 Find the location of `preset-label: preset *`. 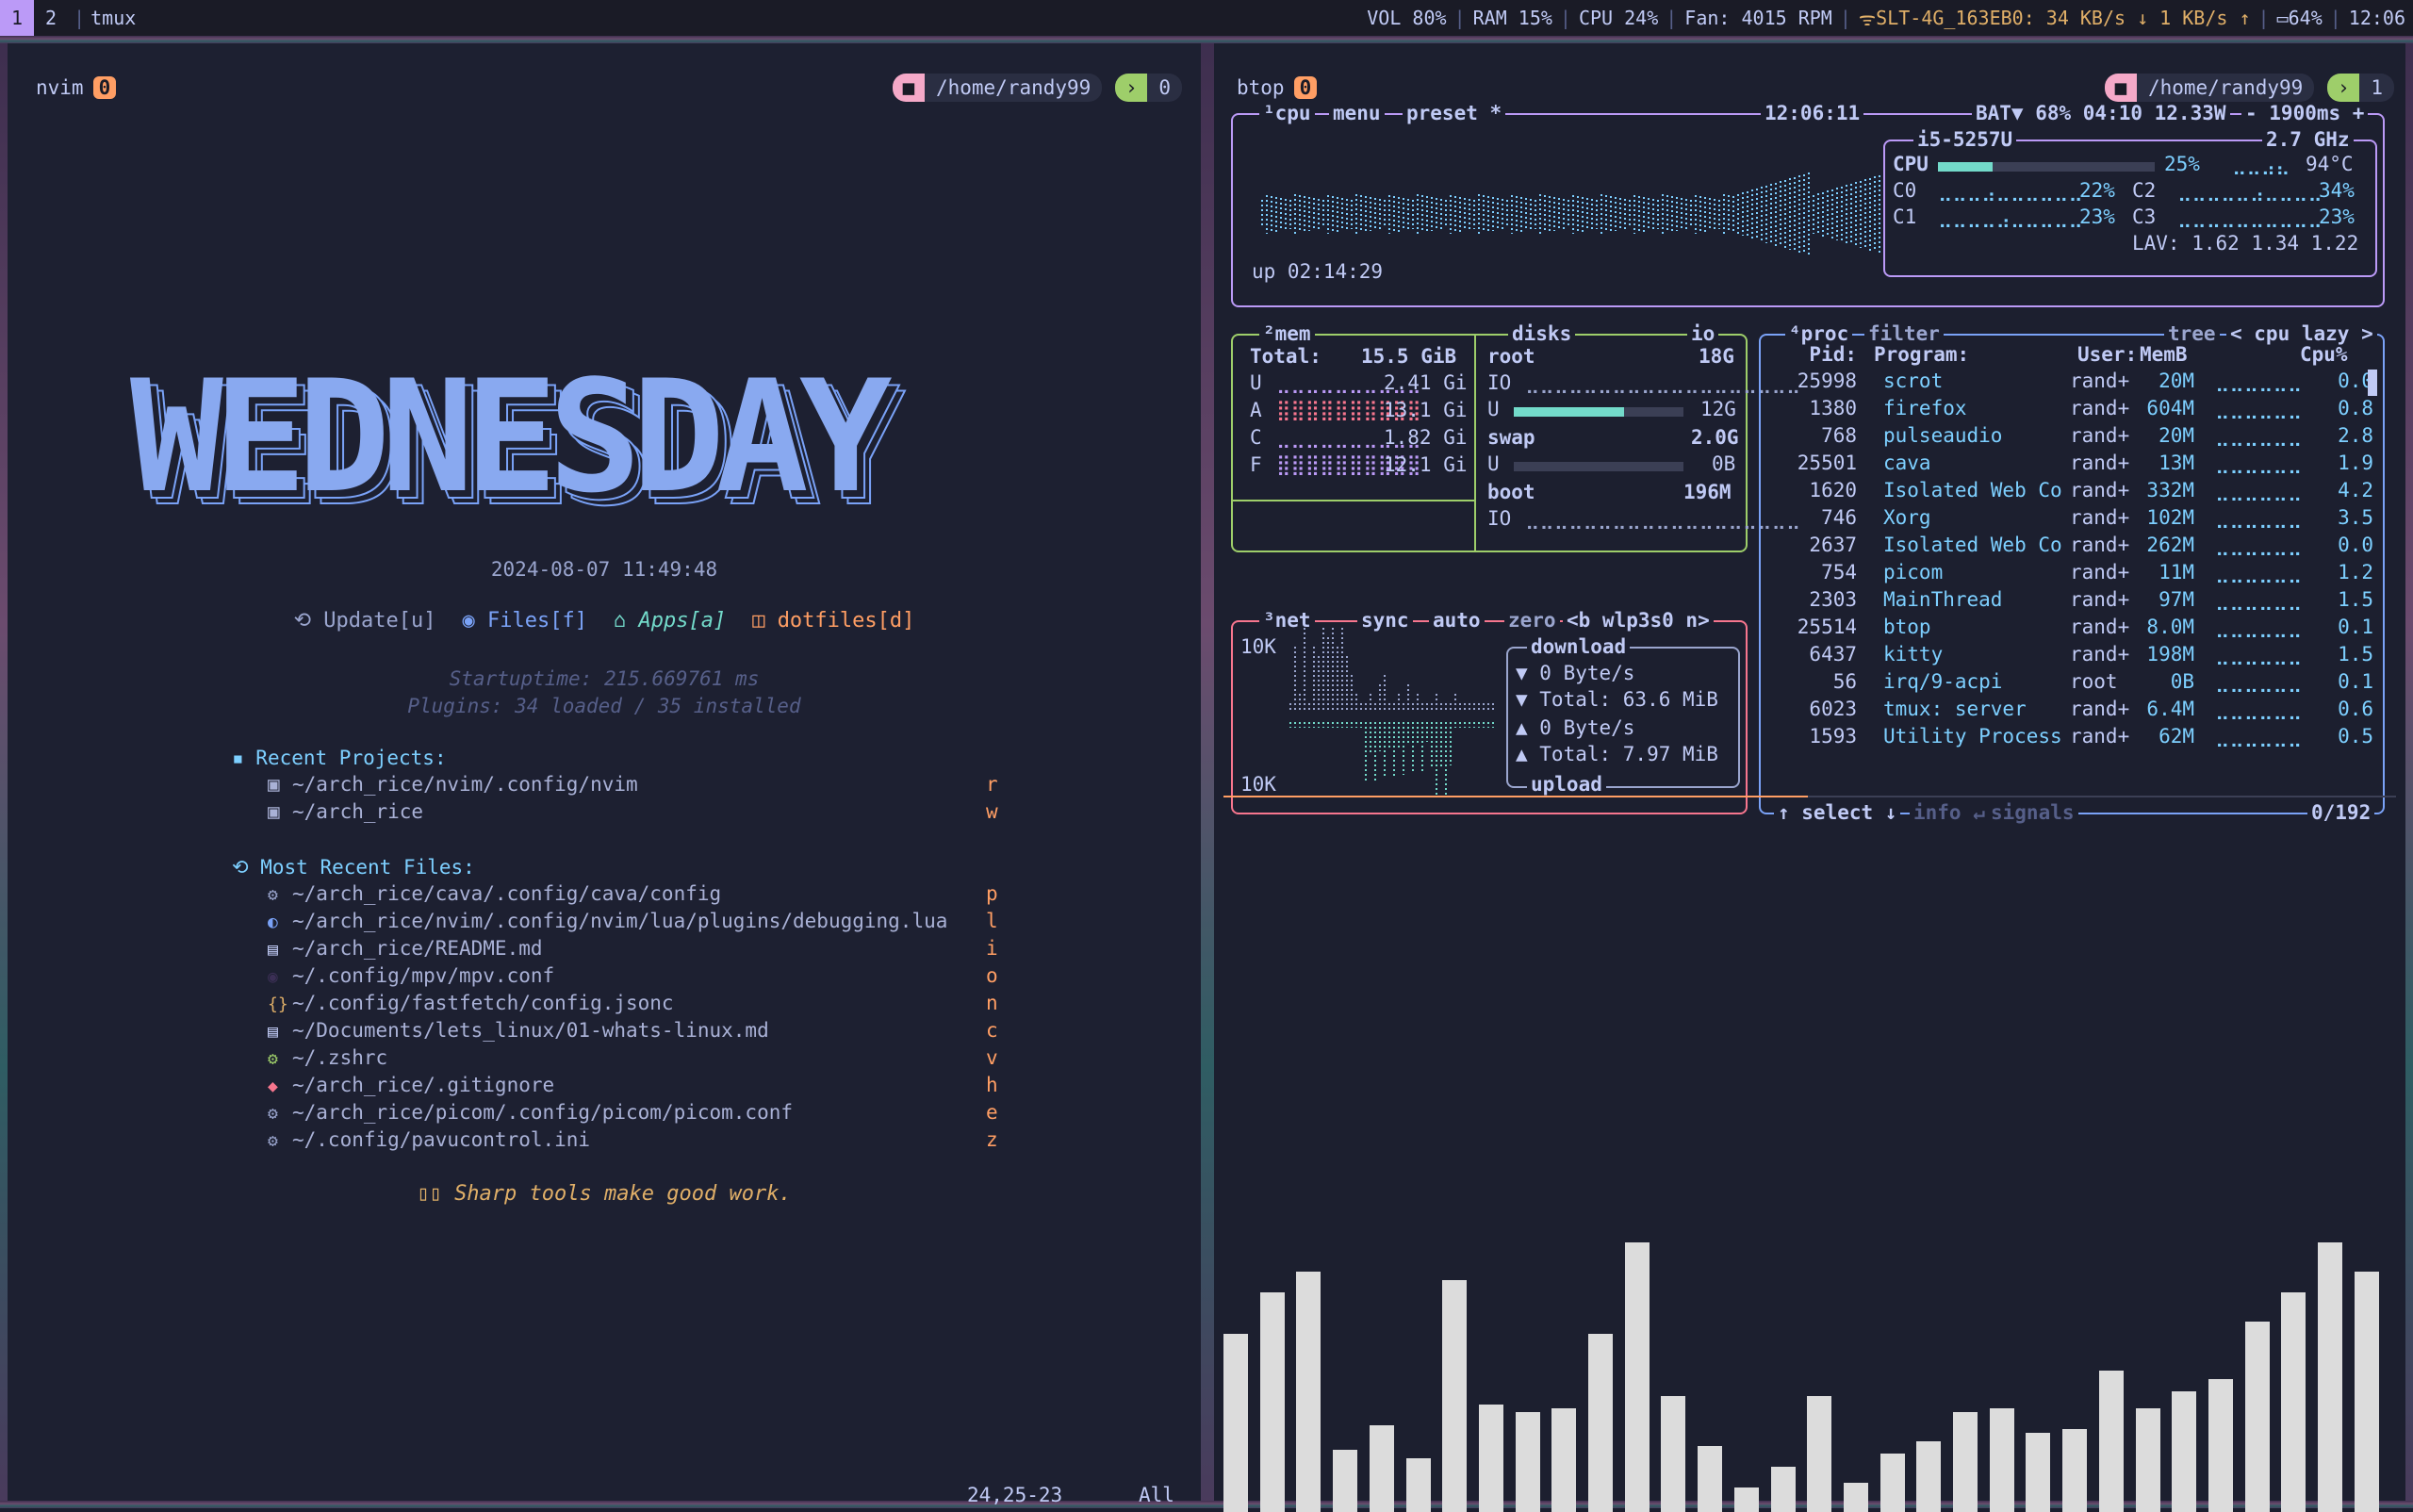

preset-label: preset * is located at coordinates (1455, 113).